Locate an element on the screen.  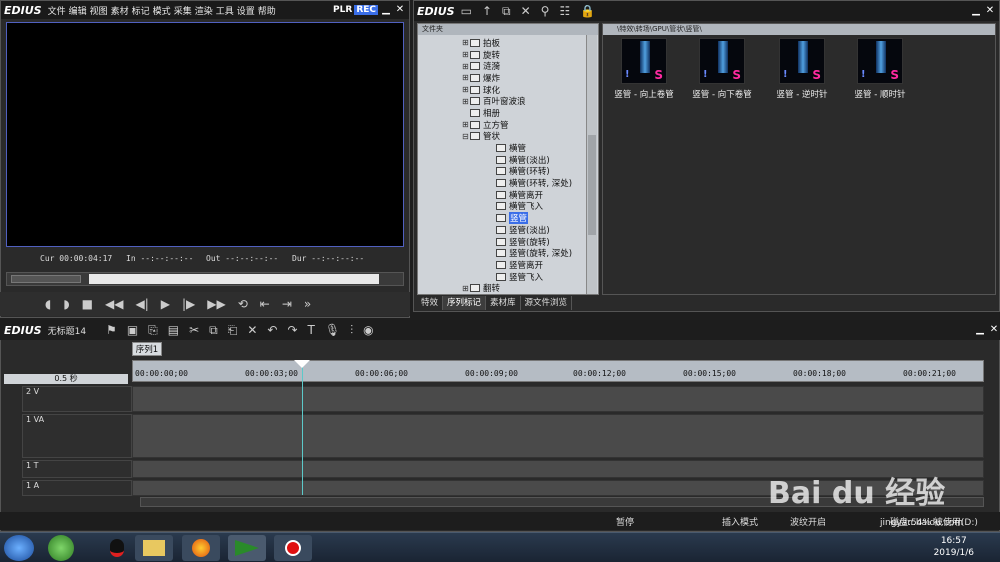
record-icon: ◉ is located at coordinates (368, 330).